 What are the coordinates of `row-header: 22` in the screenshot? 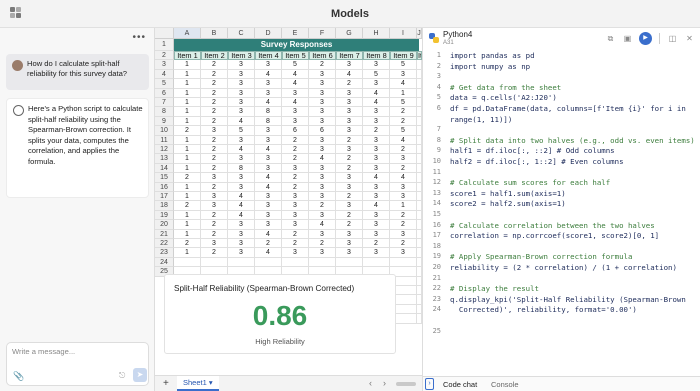 It's located at (164, 244).